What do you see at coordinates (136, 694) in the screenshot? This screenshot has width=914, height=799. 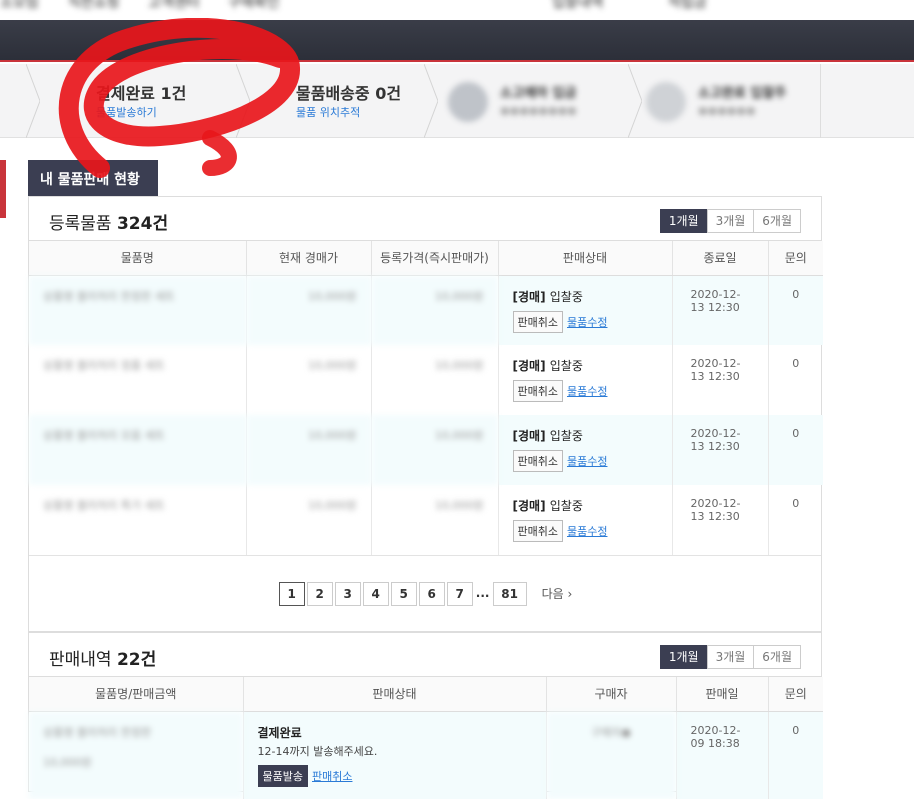 I see `column-header: 물품명/판매금액` at bounding box center [136, 694].